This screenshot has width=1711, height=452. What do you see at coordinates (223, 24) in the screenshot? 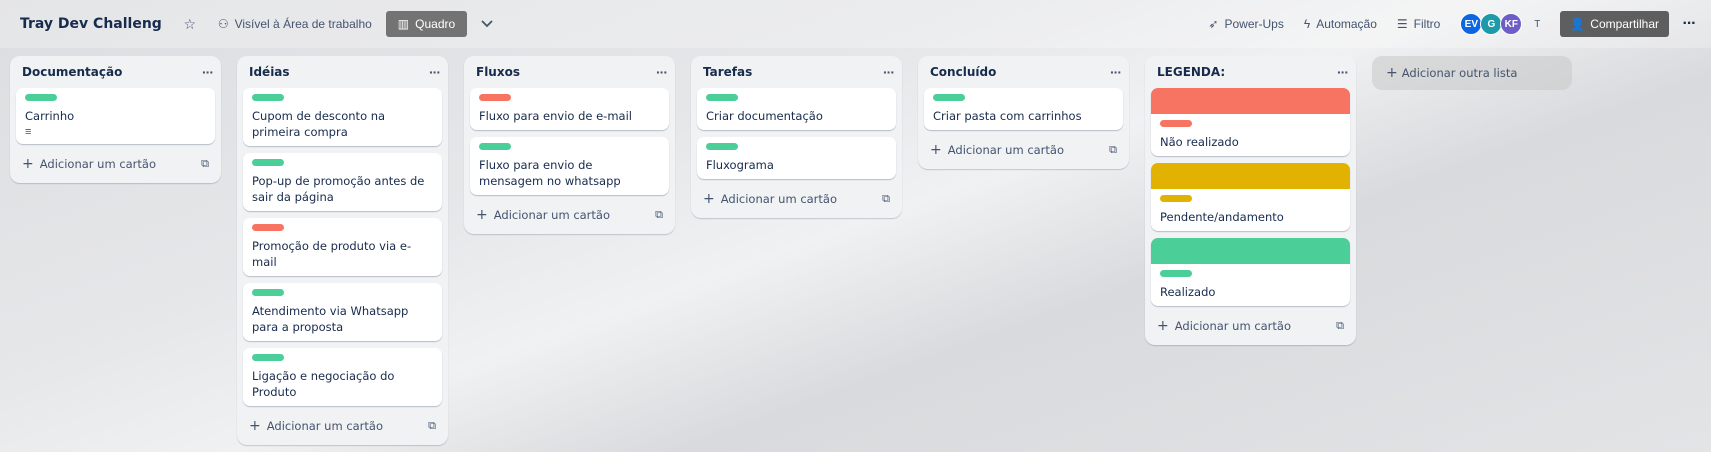
I see `people-icon: ⚇` at bounding box center [223, 24].